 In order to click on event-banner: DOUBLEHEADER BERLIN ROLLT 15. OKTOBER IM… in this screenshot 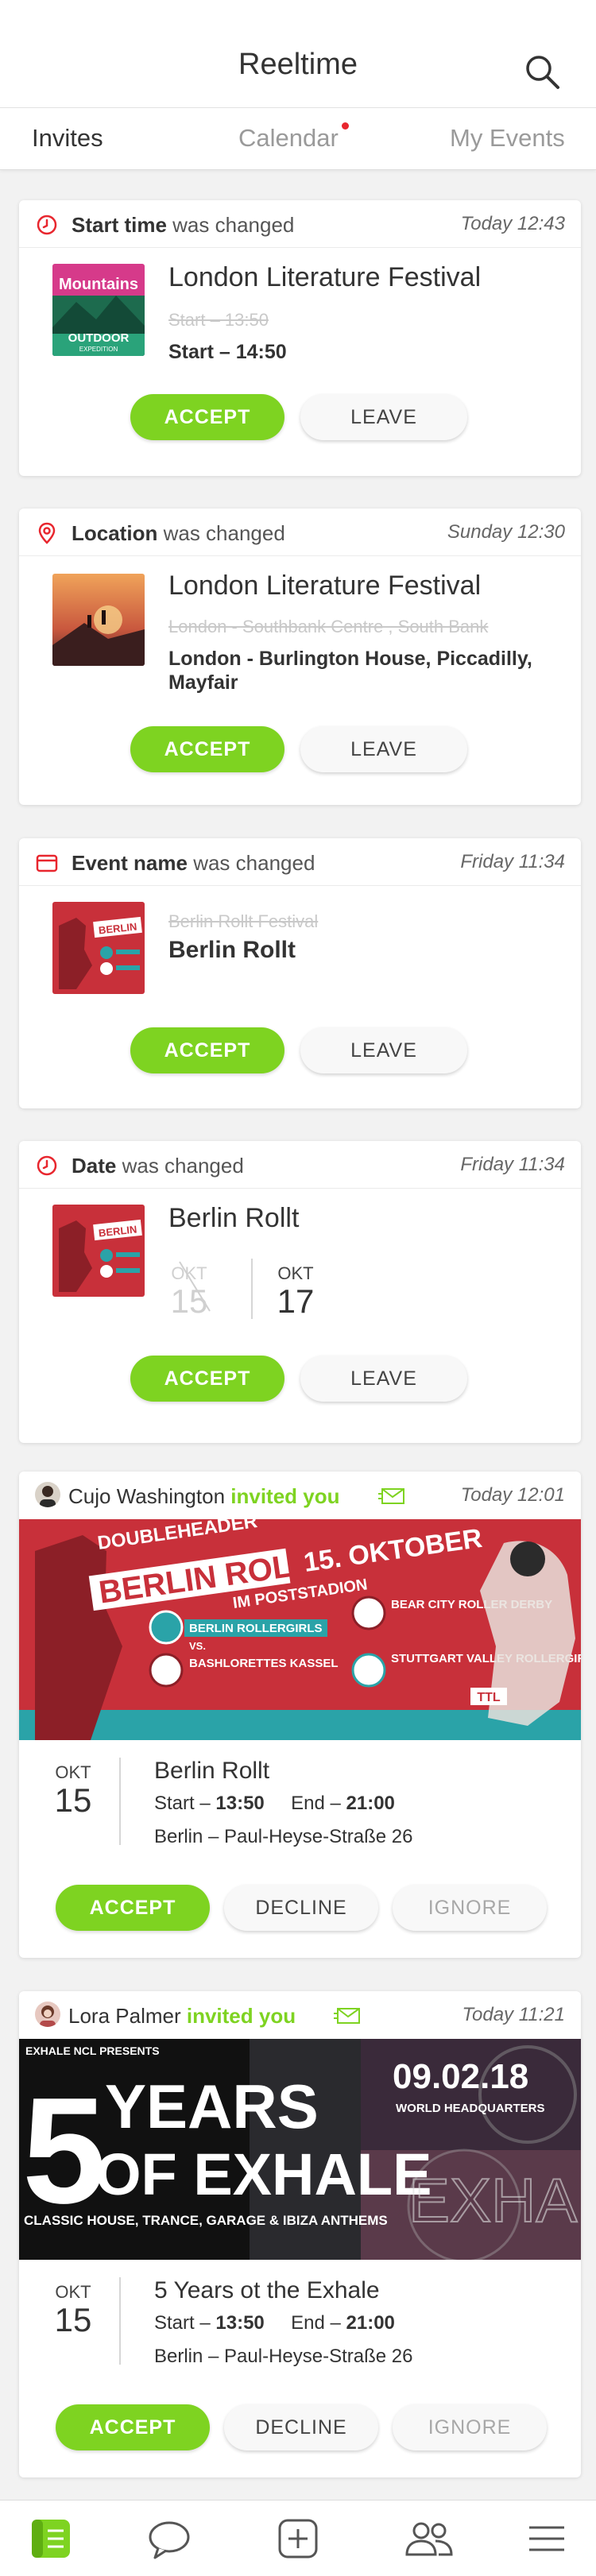, I will do `click(300, 1629)`.